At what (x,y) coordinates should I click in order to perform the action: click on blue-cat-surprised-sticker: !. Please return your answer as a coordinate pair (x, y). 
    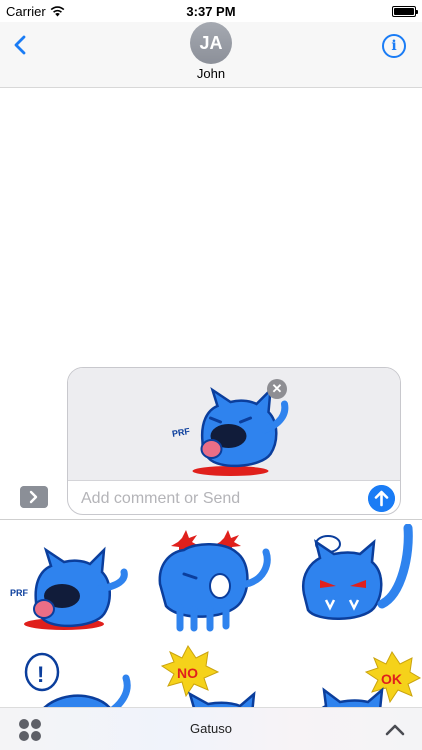
    Looking at the image, I should click on (72, 674).